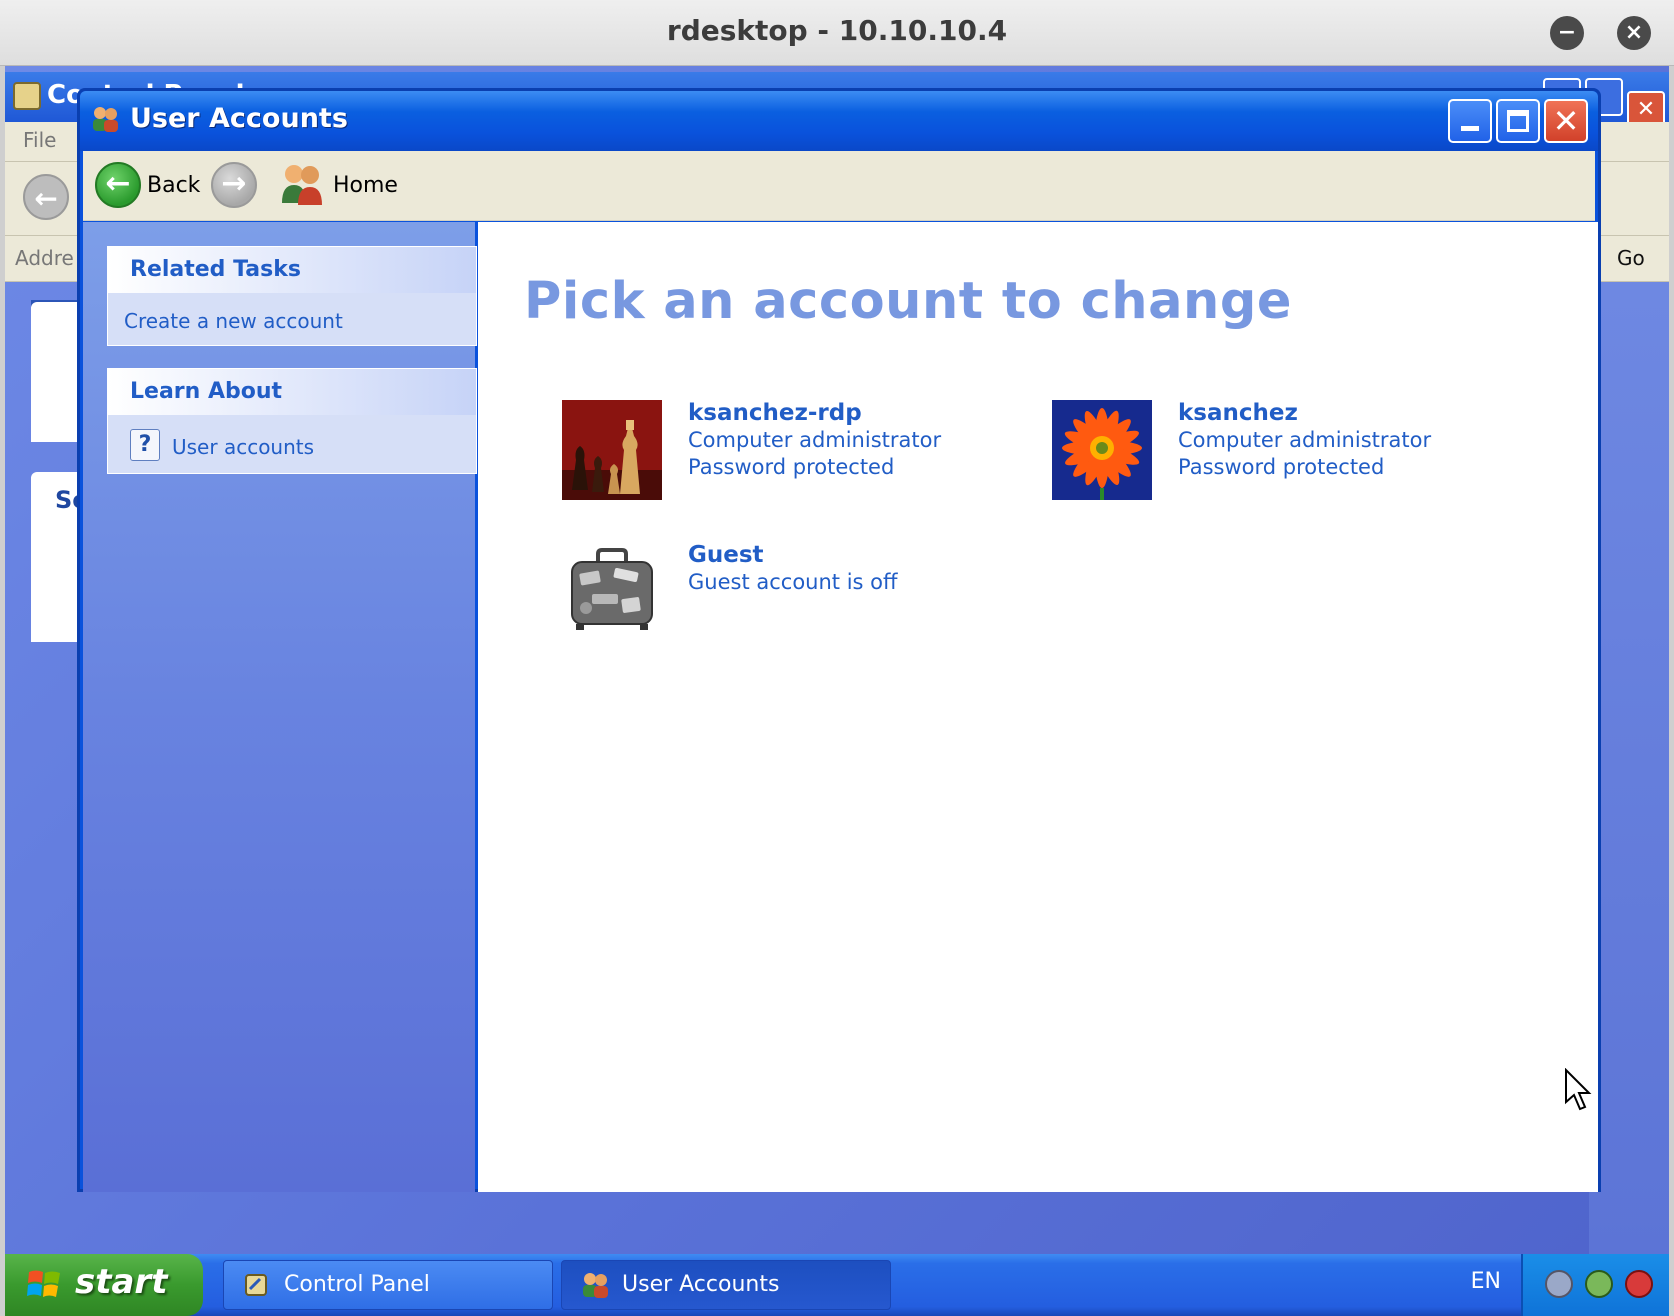 This screenshot has width=1674, height=1316. I want to click on help-icon: ?, so click(145, 445).